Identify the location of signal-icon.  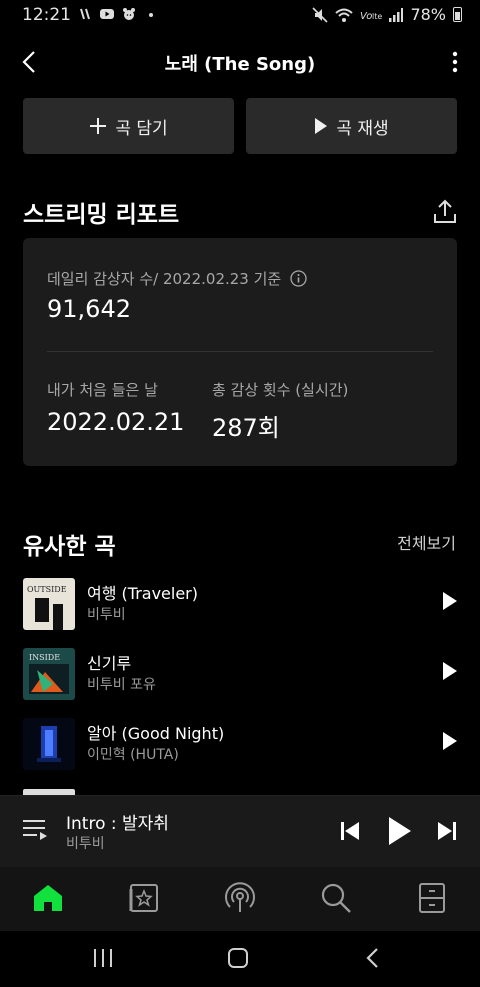
(396, 14).